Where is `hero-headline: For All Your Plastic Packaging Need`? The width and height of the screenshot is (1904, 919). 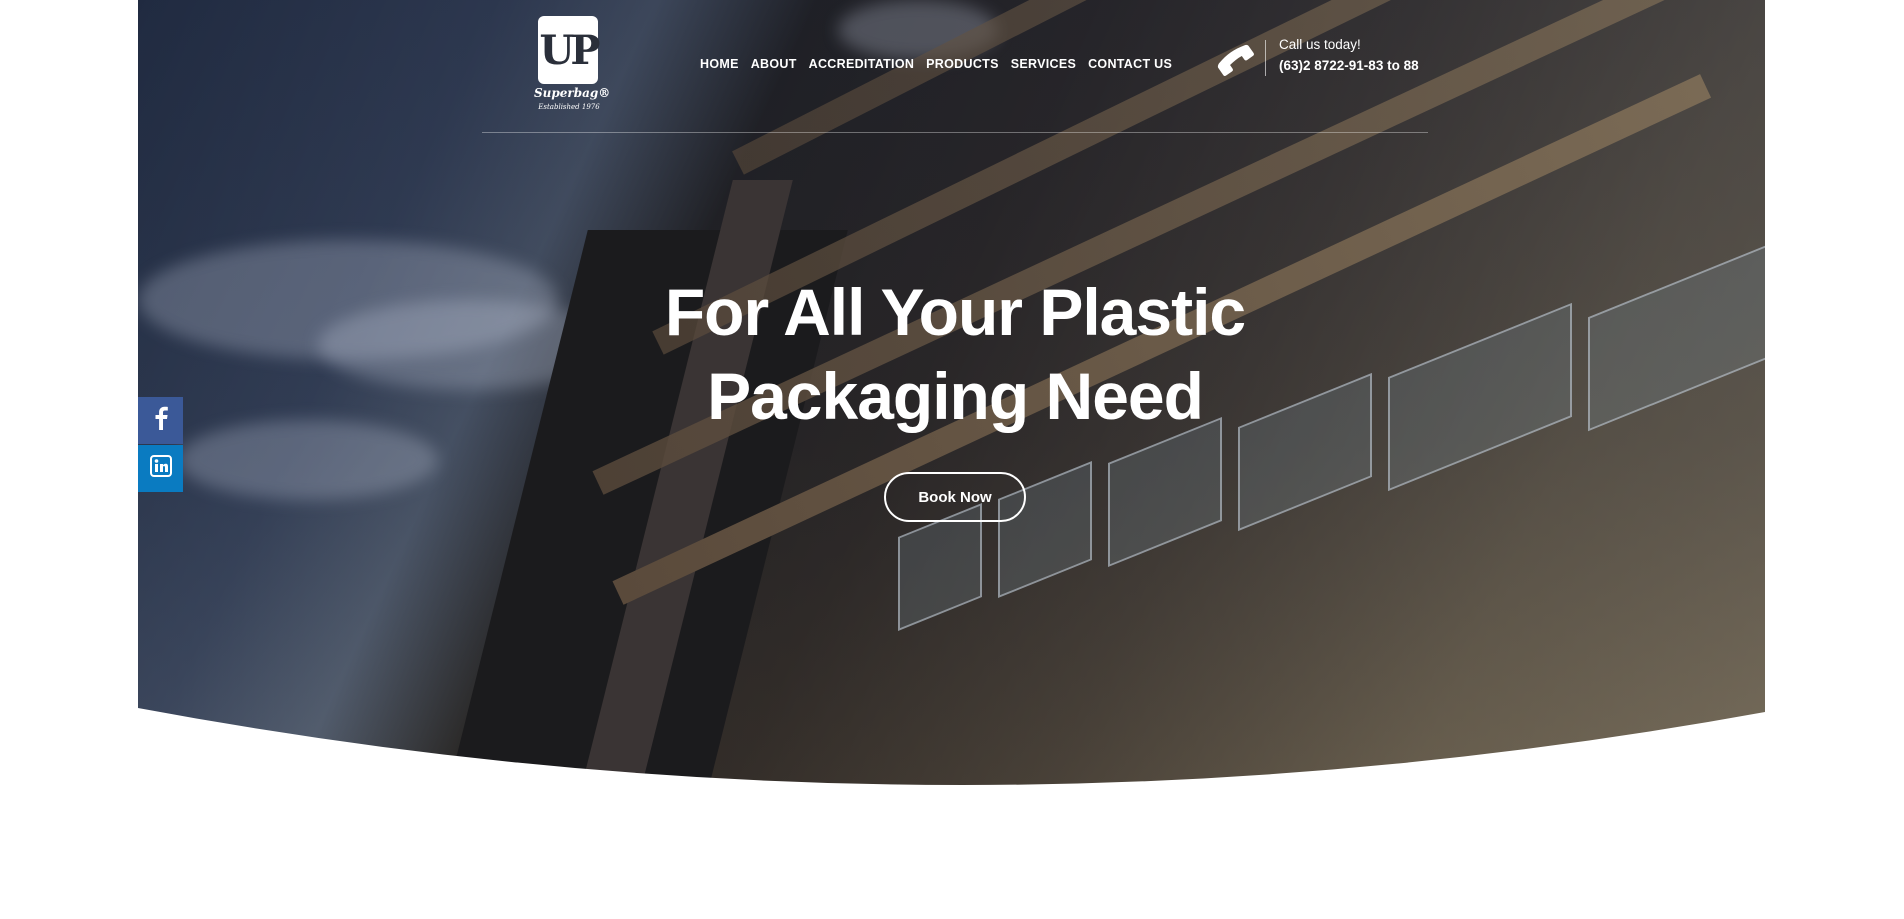 hero-headline: For All Your Plastic Packaging Need is located at coordinates (955, 354).